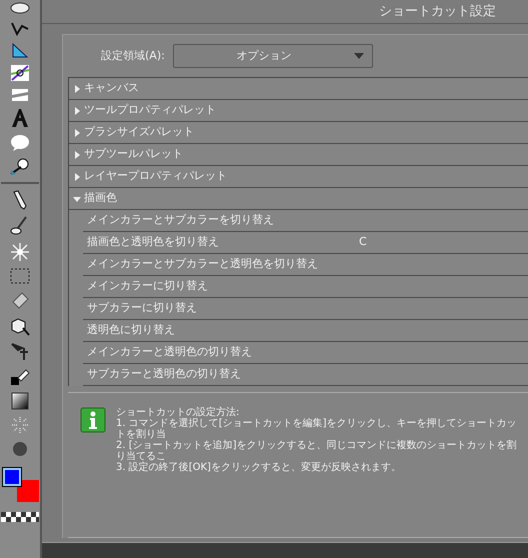 The width and height of the screenshot is (528, 558). What do you see at coordinates (298, 111) in the screenshot?
I see `category-row: ツールプロパティパレット` at bounding box center [298, 111].